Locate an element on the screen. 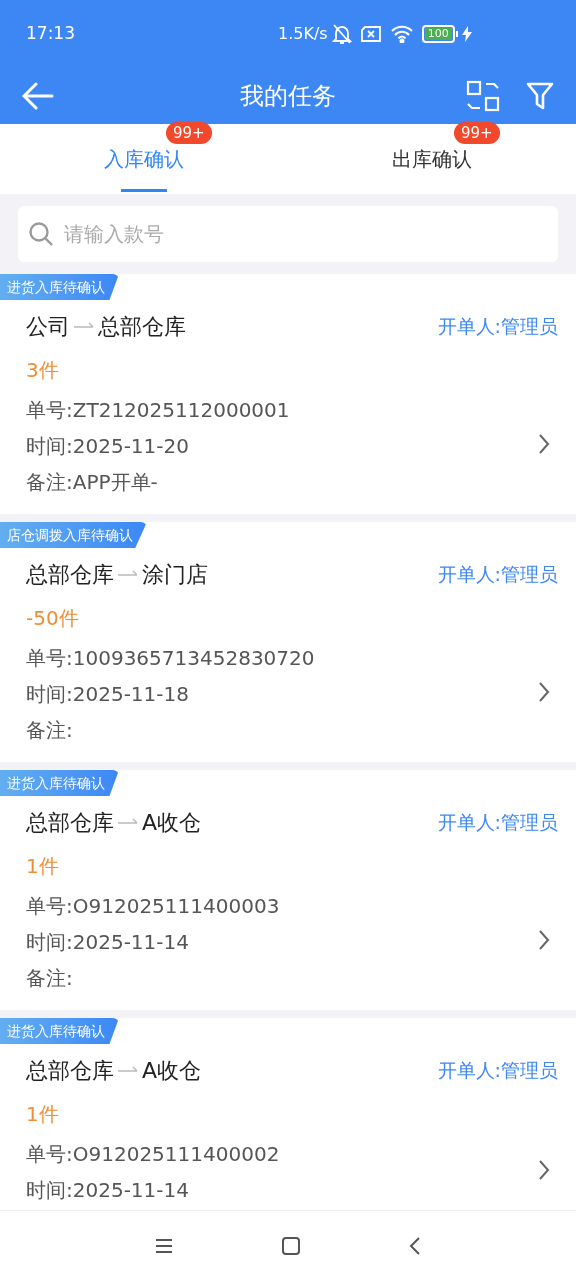  sim-icon is located at coordinates (370, 34).